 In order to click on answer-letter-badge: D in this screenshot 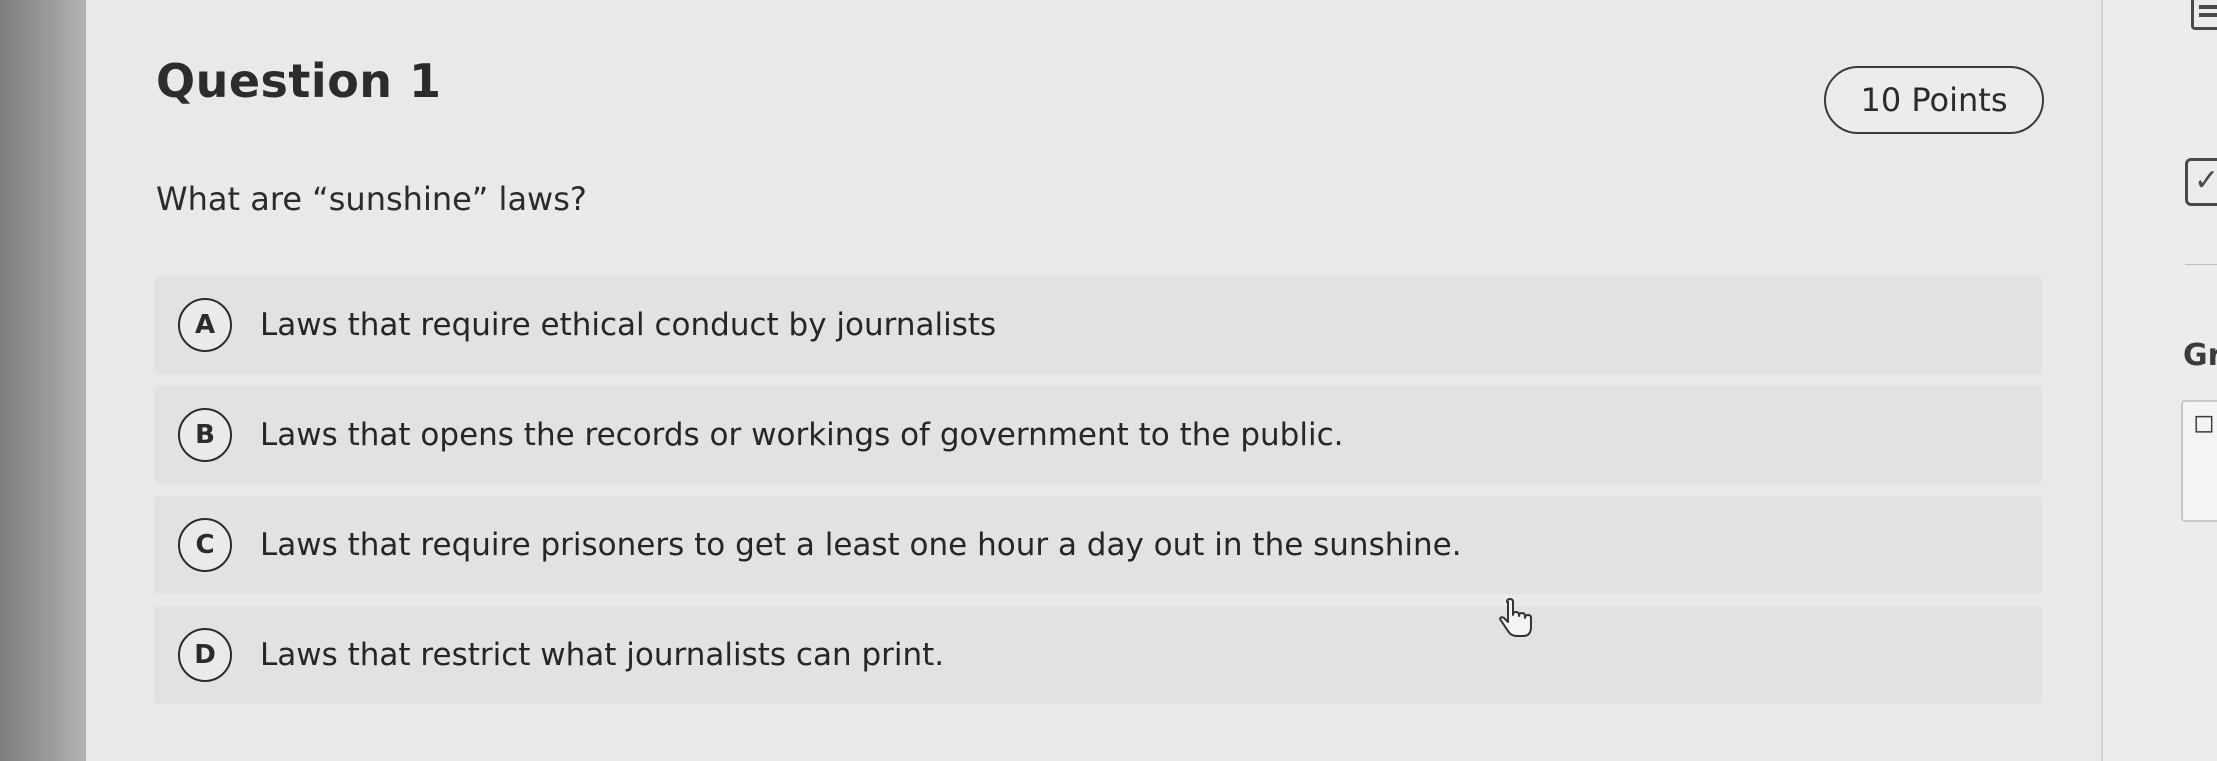, I will do `click(205, 655)`.